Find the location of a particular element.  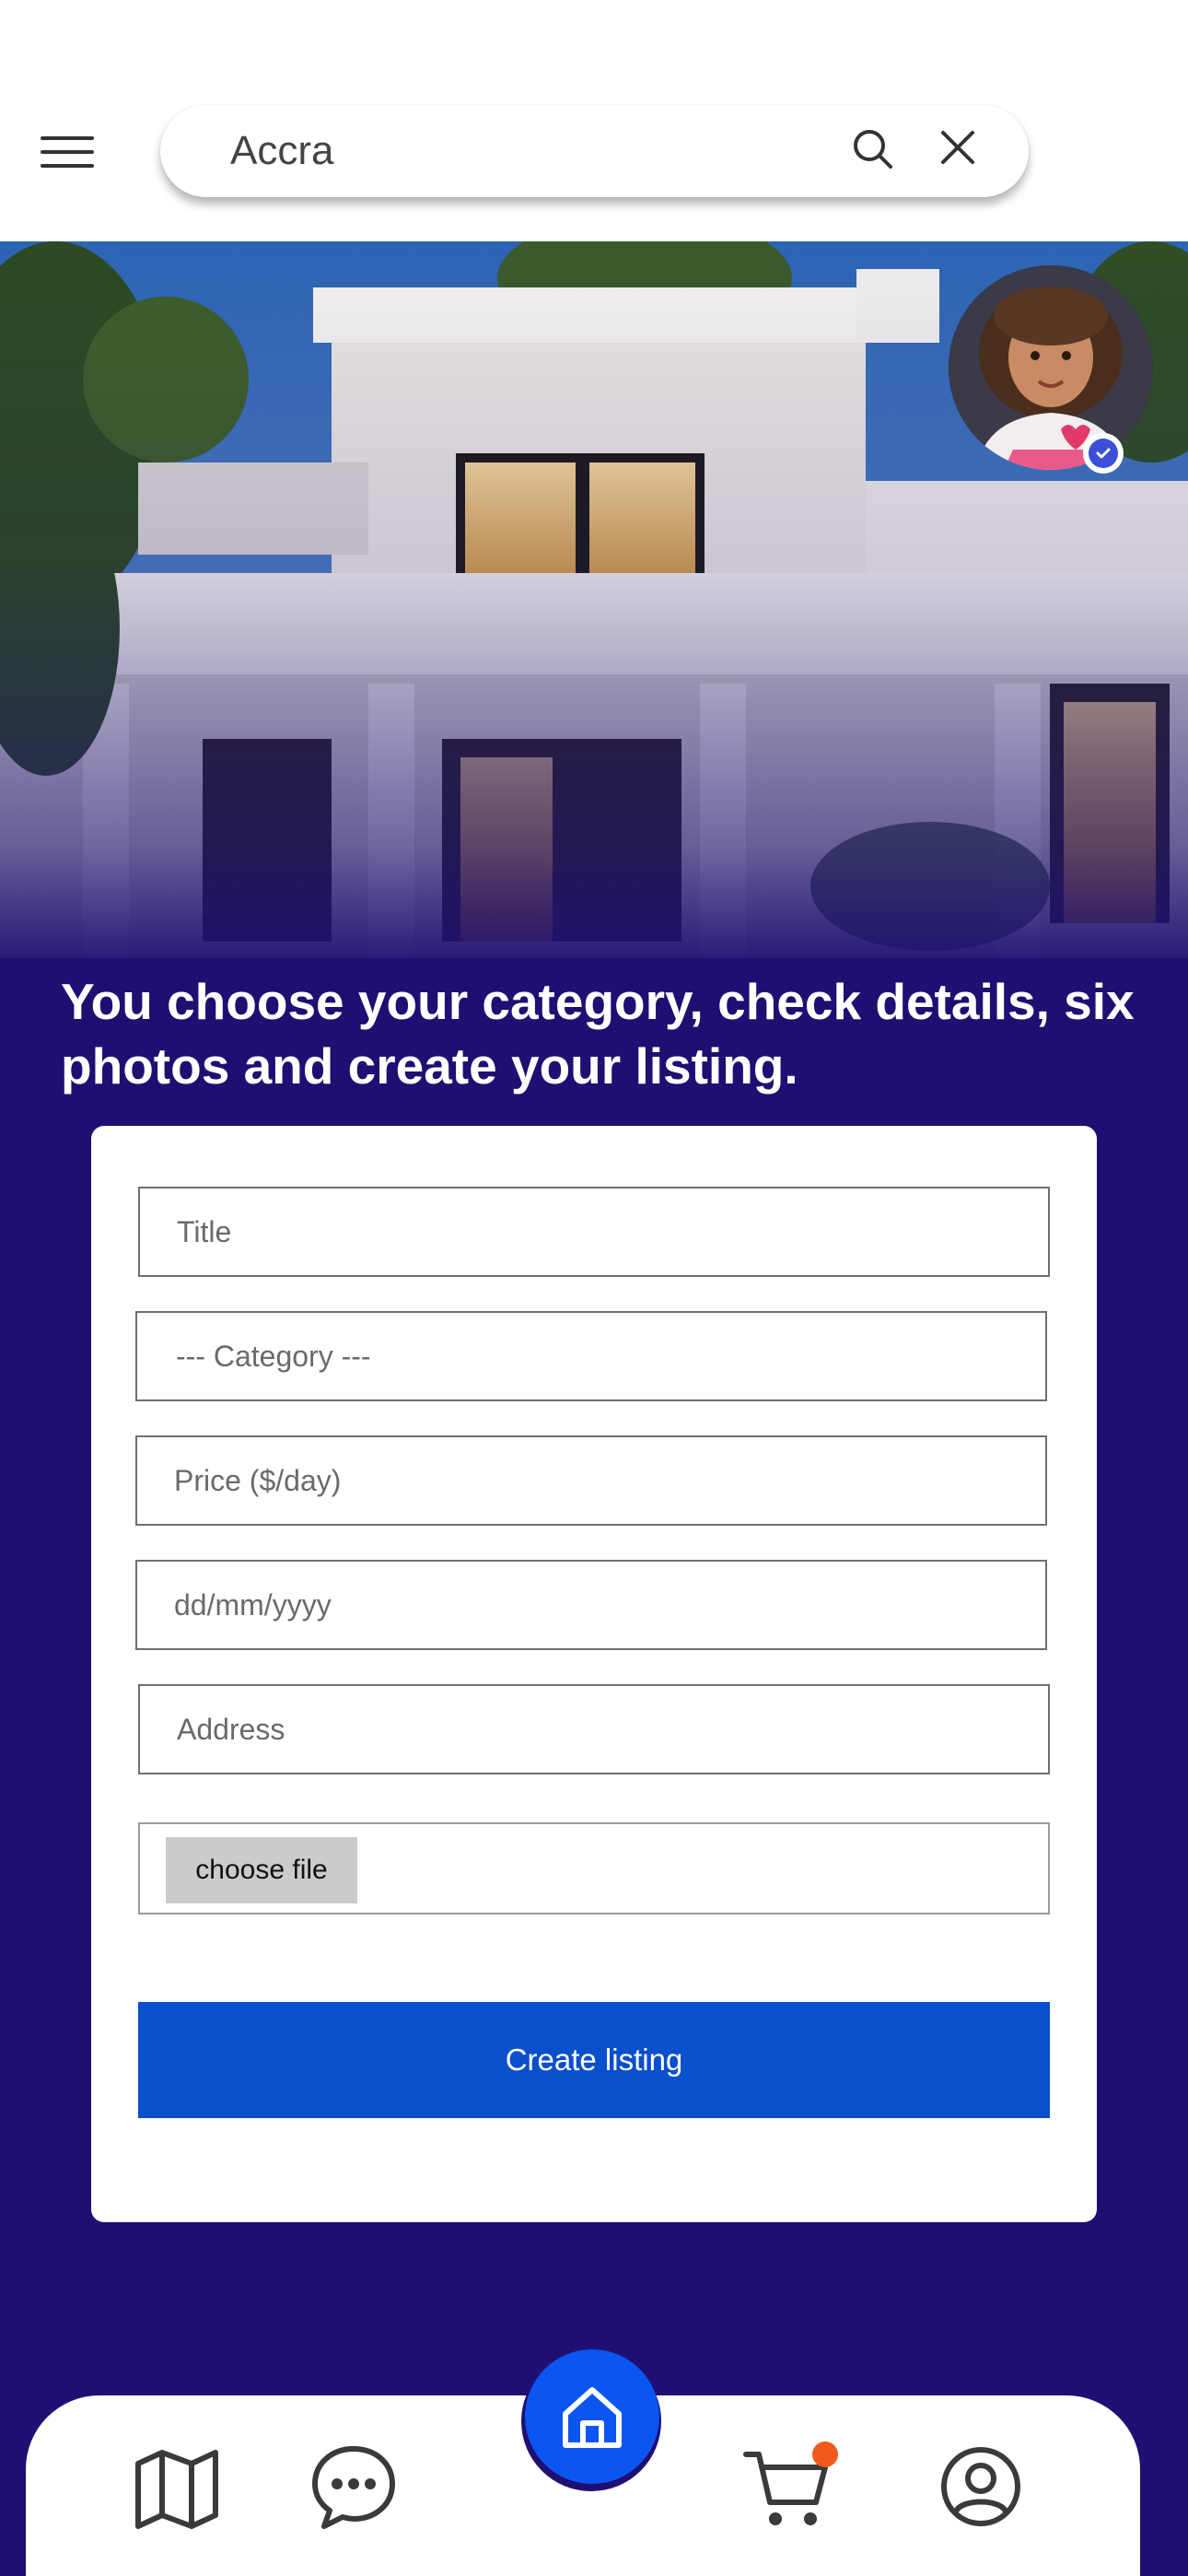

map-icon is located at coordinates (176, 2489).